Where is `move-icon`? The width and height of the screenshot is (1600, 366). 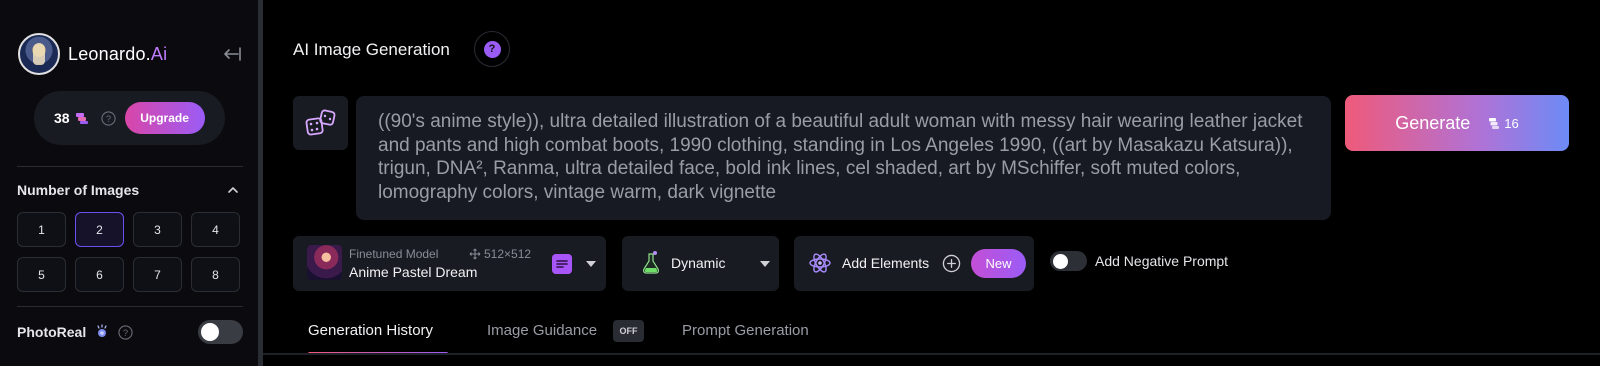 move-icon is located at coordinates (475, 254).